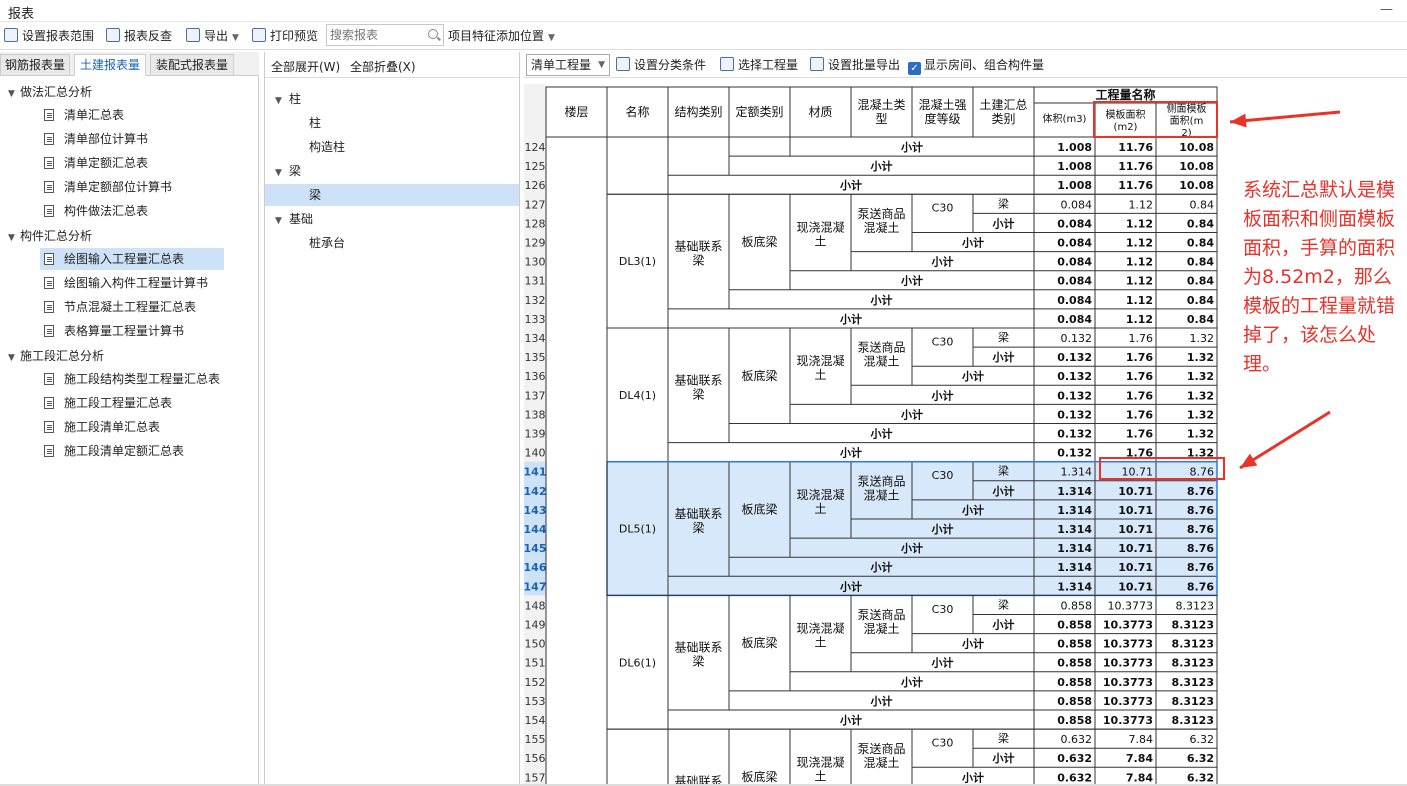 This screenshot has width=1407, height=786. I want to click on header-highlight-box, so click(1155, 119).